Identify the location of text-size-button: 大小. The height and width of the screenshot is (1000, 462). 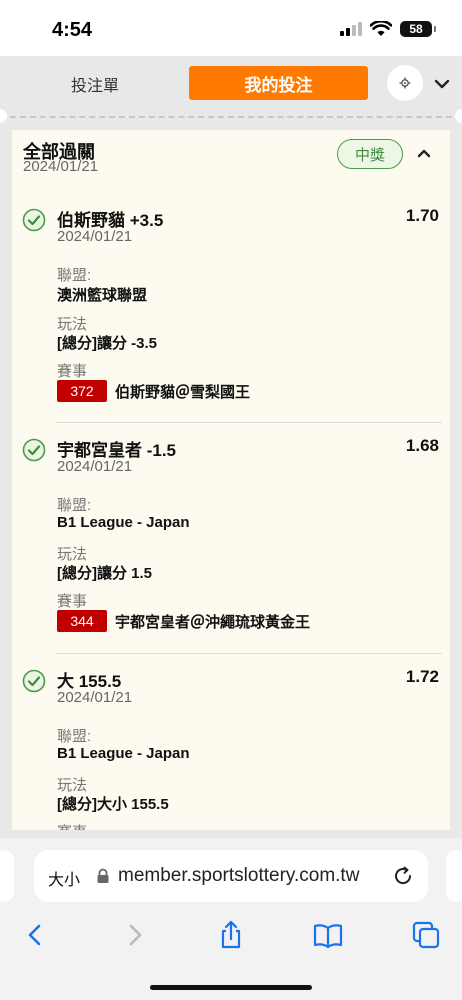
(64, 878).